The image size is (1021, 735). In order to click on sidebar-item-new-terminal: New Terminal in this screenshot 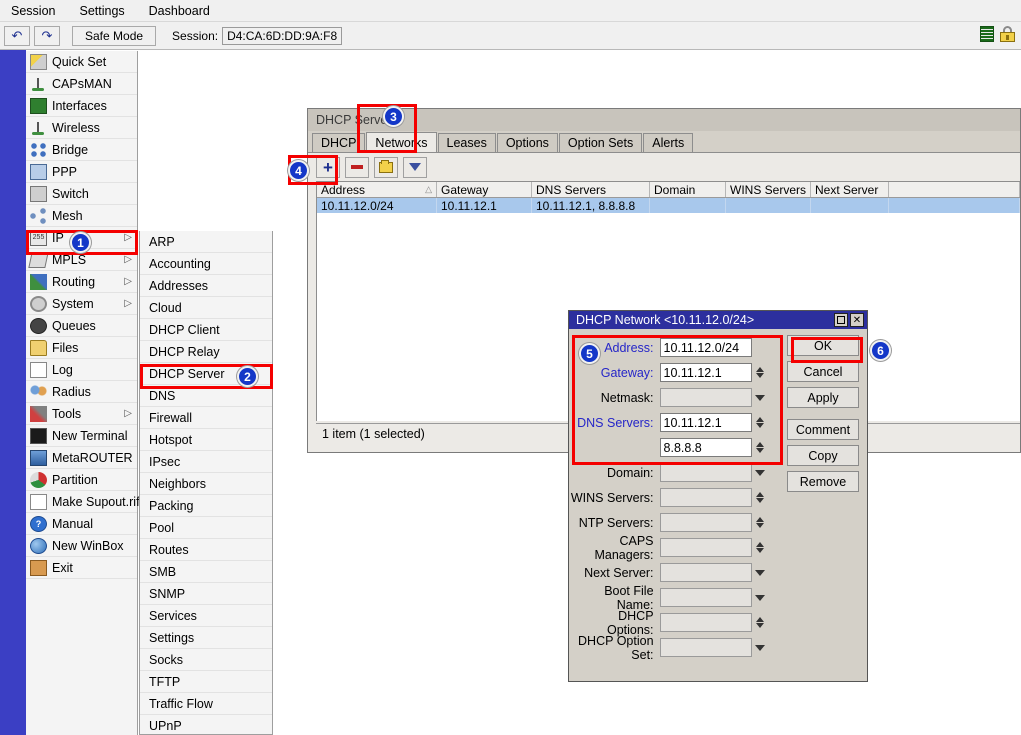, I will do `click(81, 436)`.